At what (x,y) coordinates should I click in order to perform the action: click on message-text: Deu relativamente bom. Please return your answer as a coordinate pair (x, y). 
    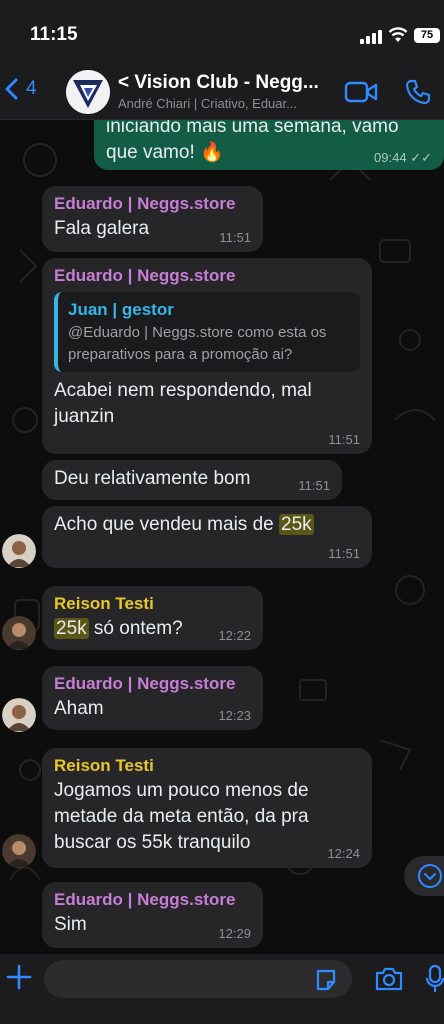
    Looking at the image, I should click on (152, 478).